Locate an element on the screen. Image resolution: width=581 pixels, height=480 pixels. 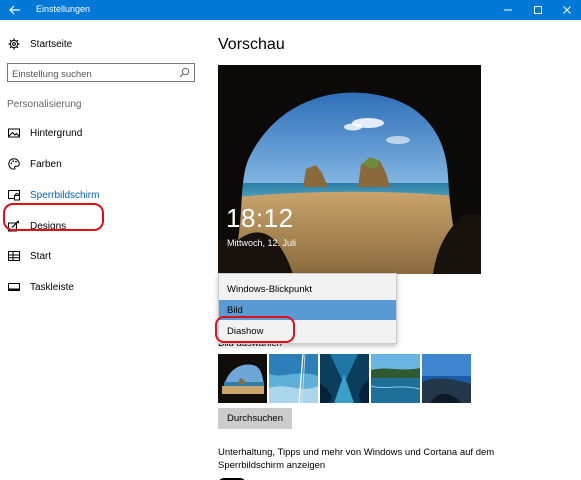
sidebar-item-farben: Farben is located at coordinates (35, 164).